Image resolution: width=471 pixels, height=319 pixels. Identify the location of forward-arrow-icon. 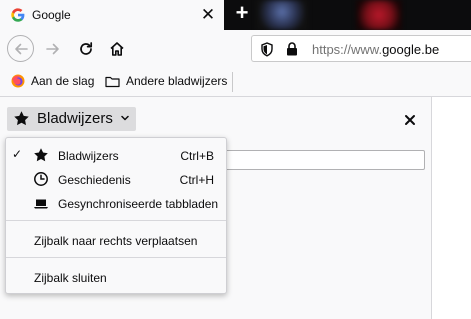
(52, 49).